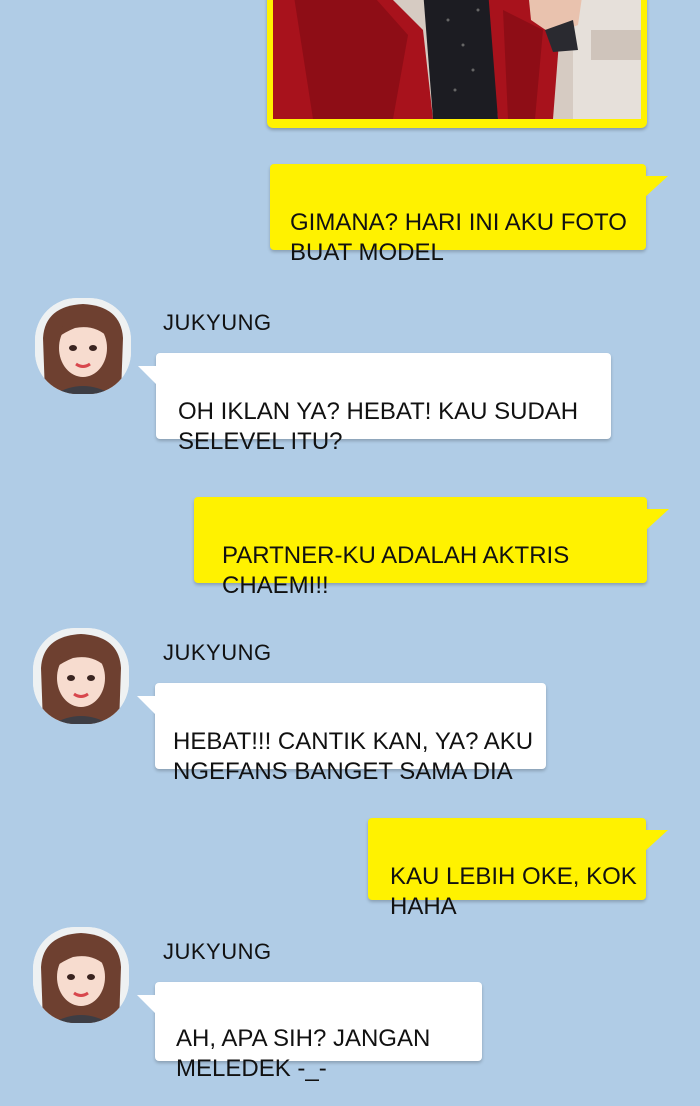  I want to click on message-text: AH, APA SIH? JANGAN MELEDEK -_-, so click(303, 1053).